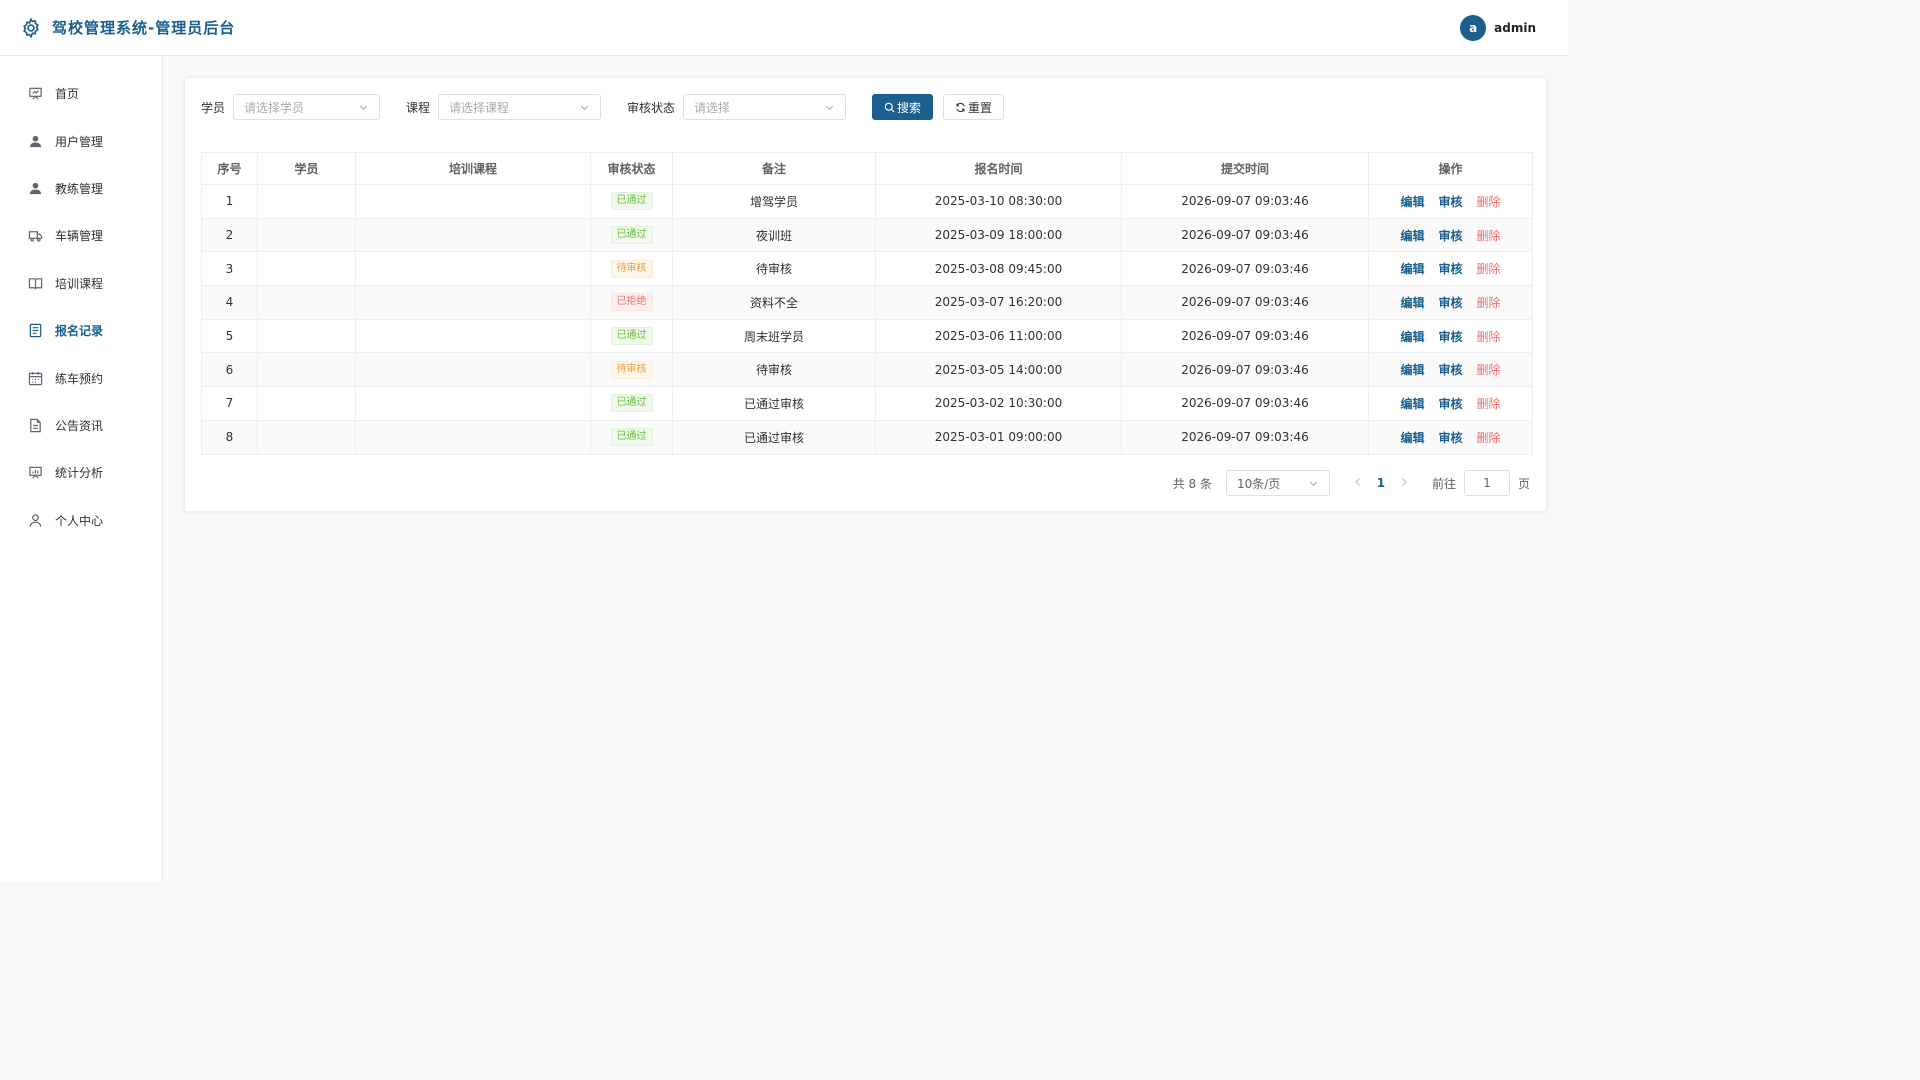  What do you see at coordinates (631, 403) in the screenshot?
I see `cell-status: 已通过` at bounding box center [631, 403].